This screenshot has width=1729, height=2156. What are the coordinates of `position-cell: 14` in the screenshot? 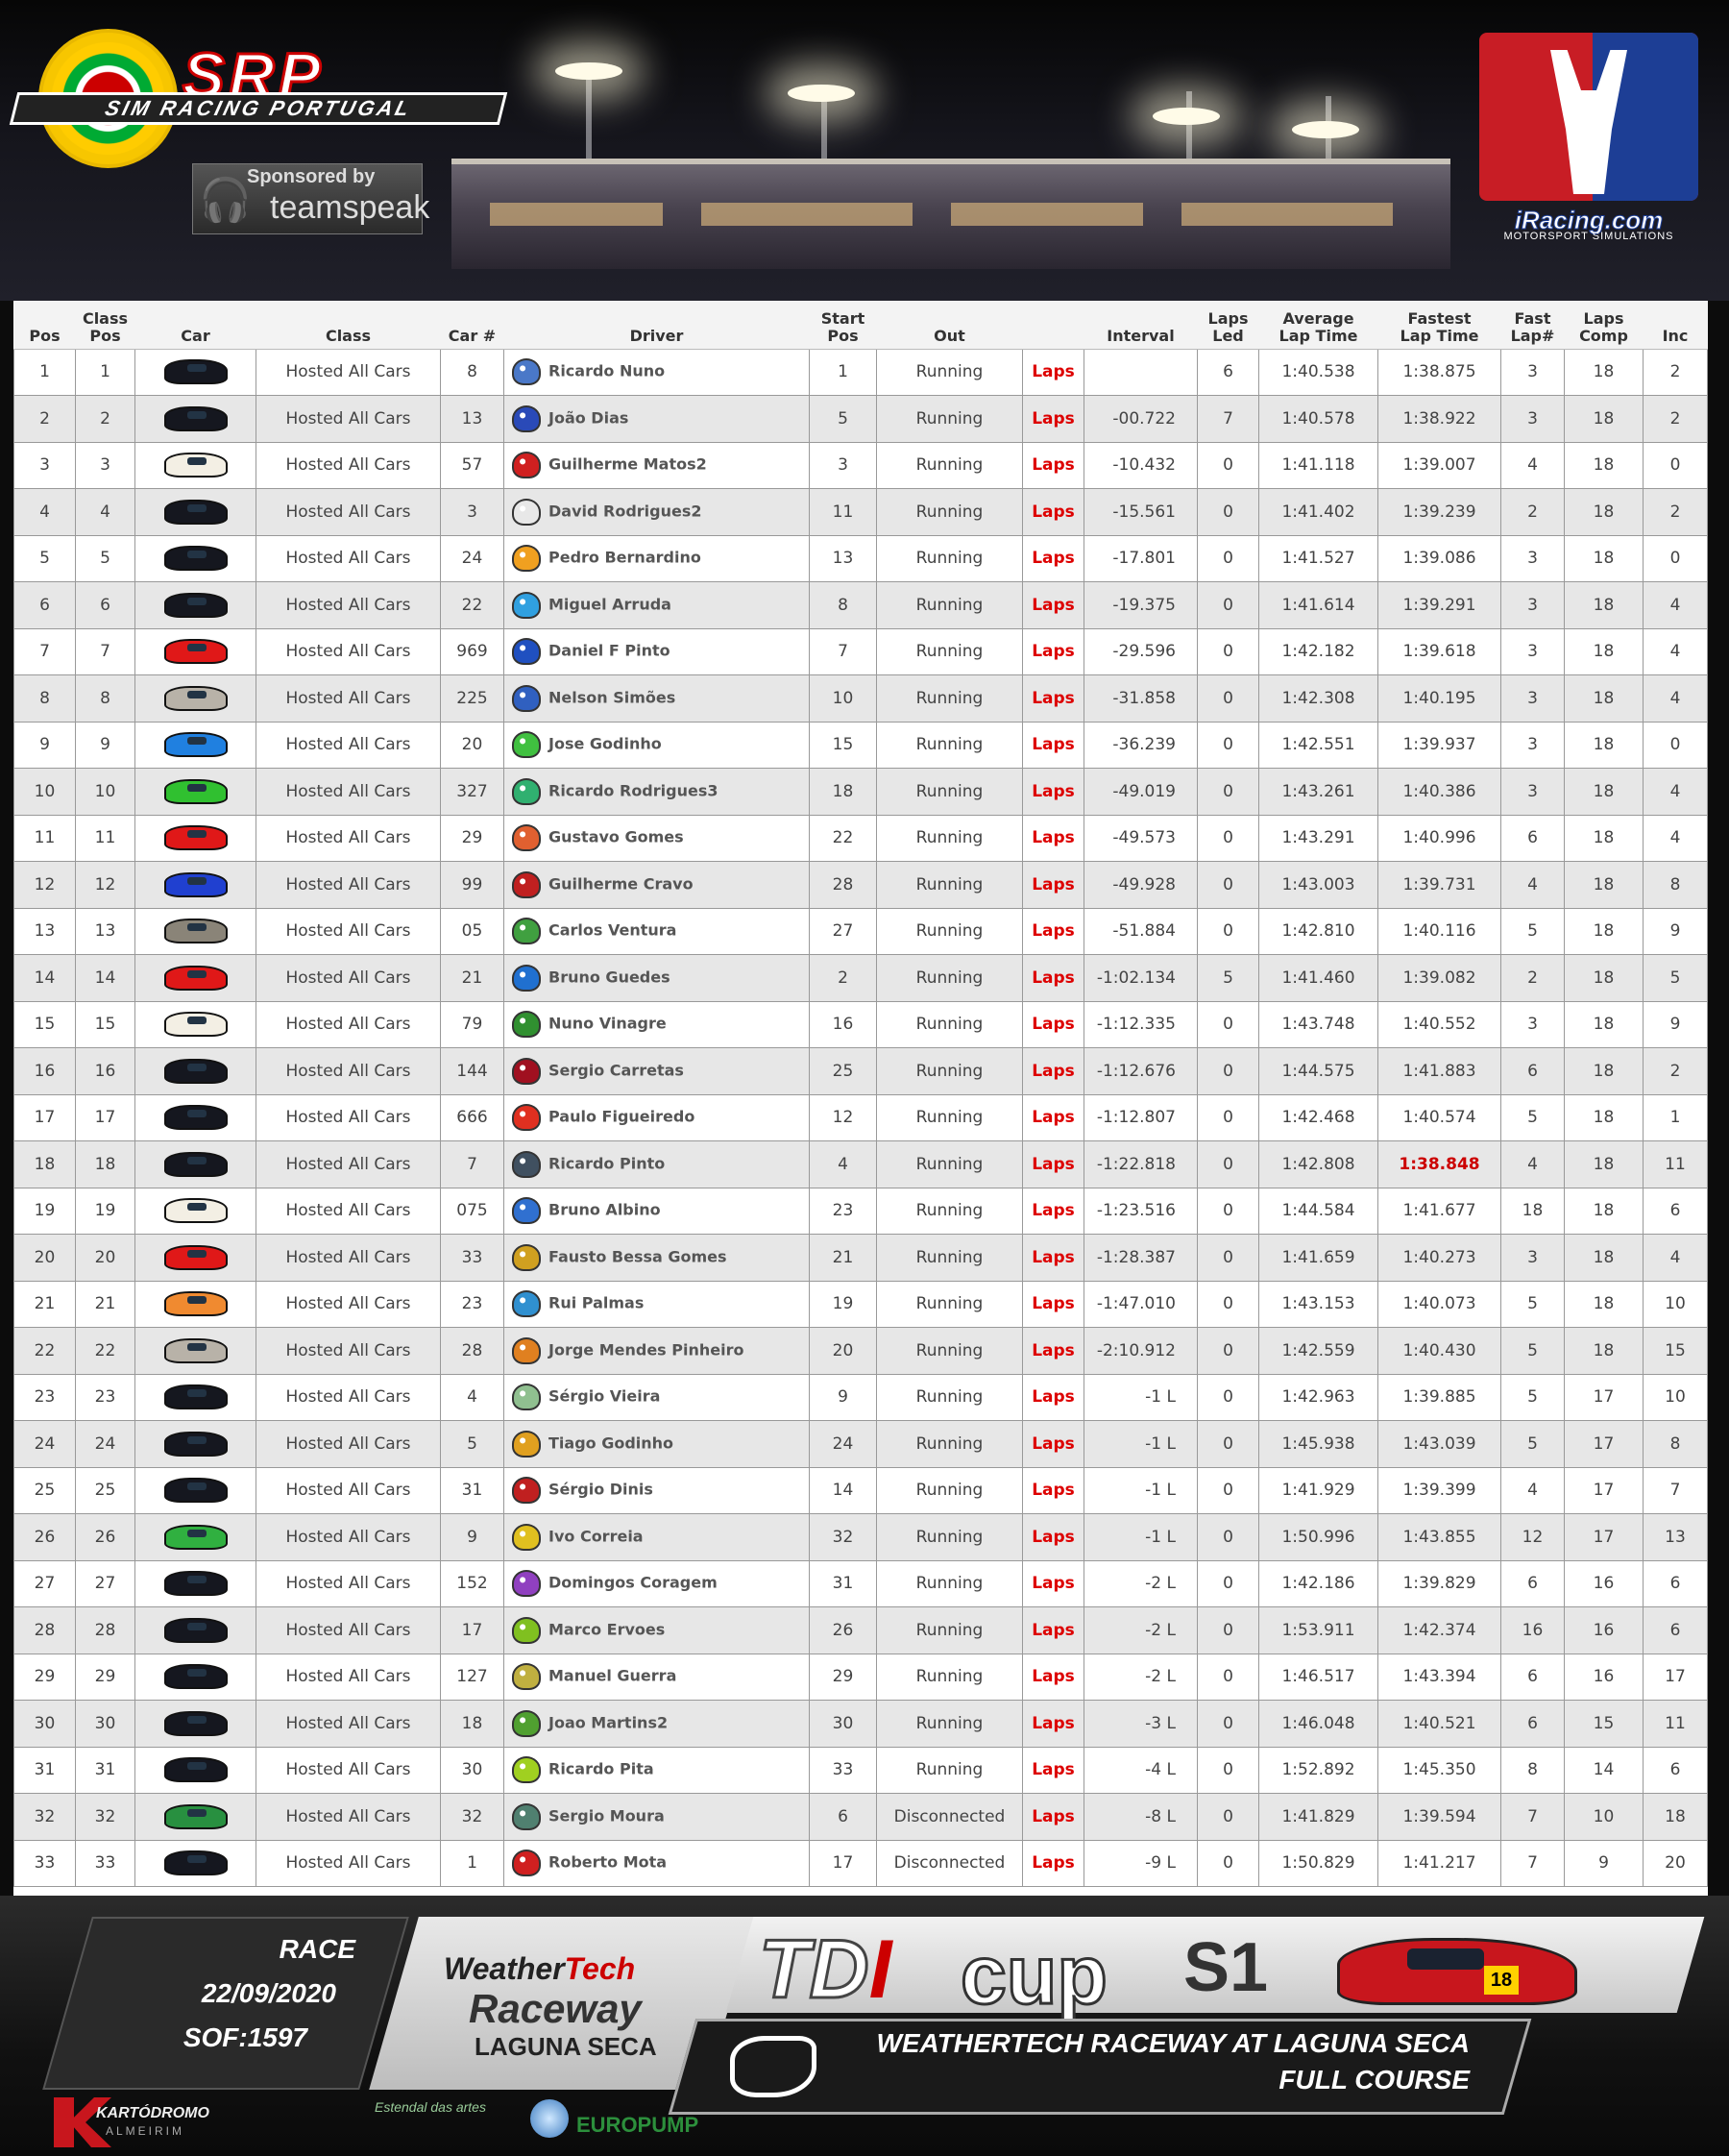 It's located at (44, 978).